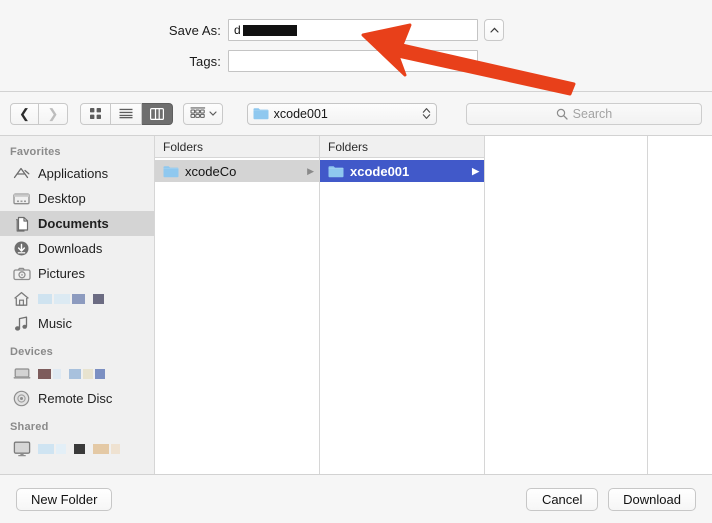 The height and width of the screenshot is (523, 712). What do you see at coordinates (21, 323) in the screenshot?
I see `music-icon` at bounding box center [21, 323].